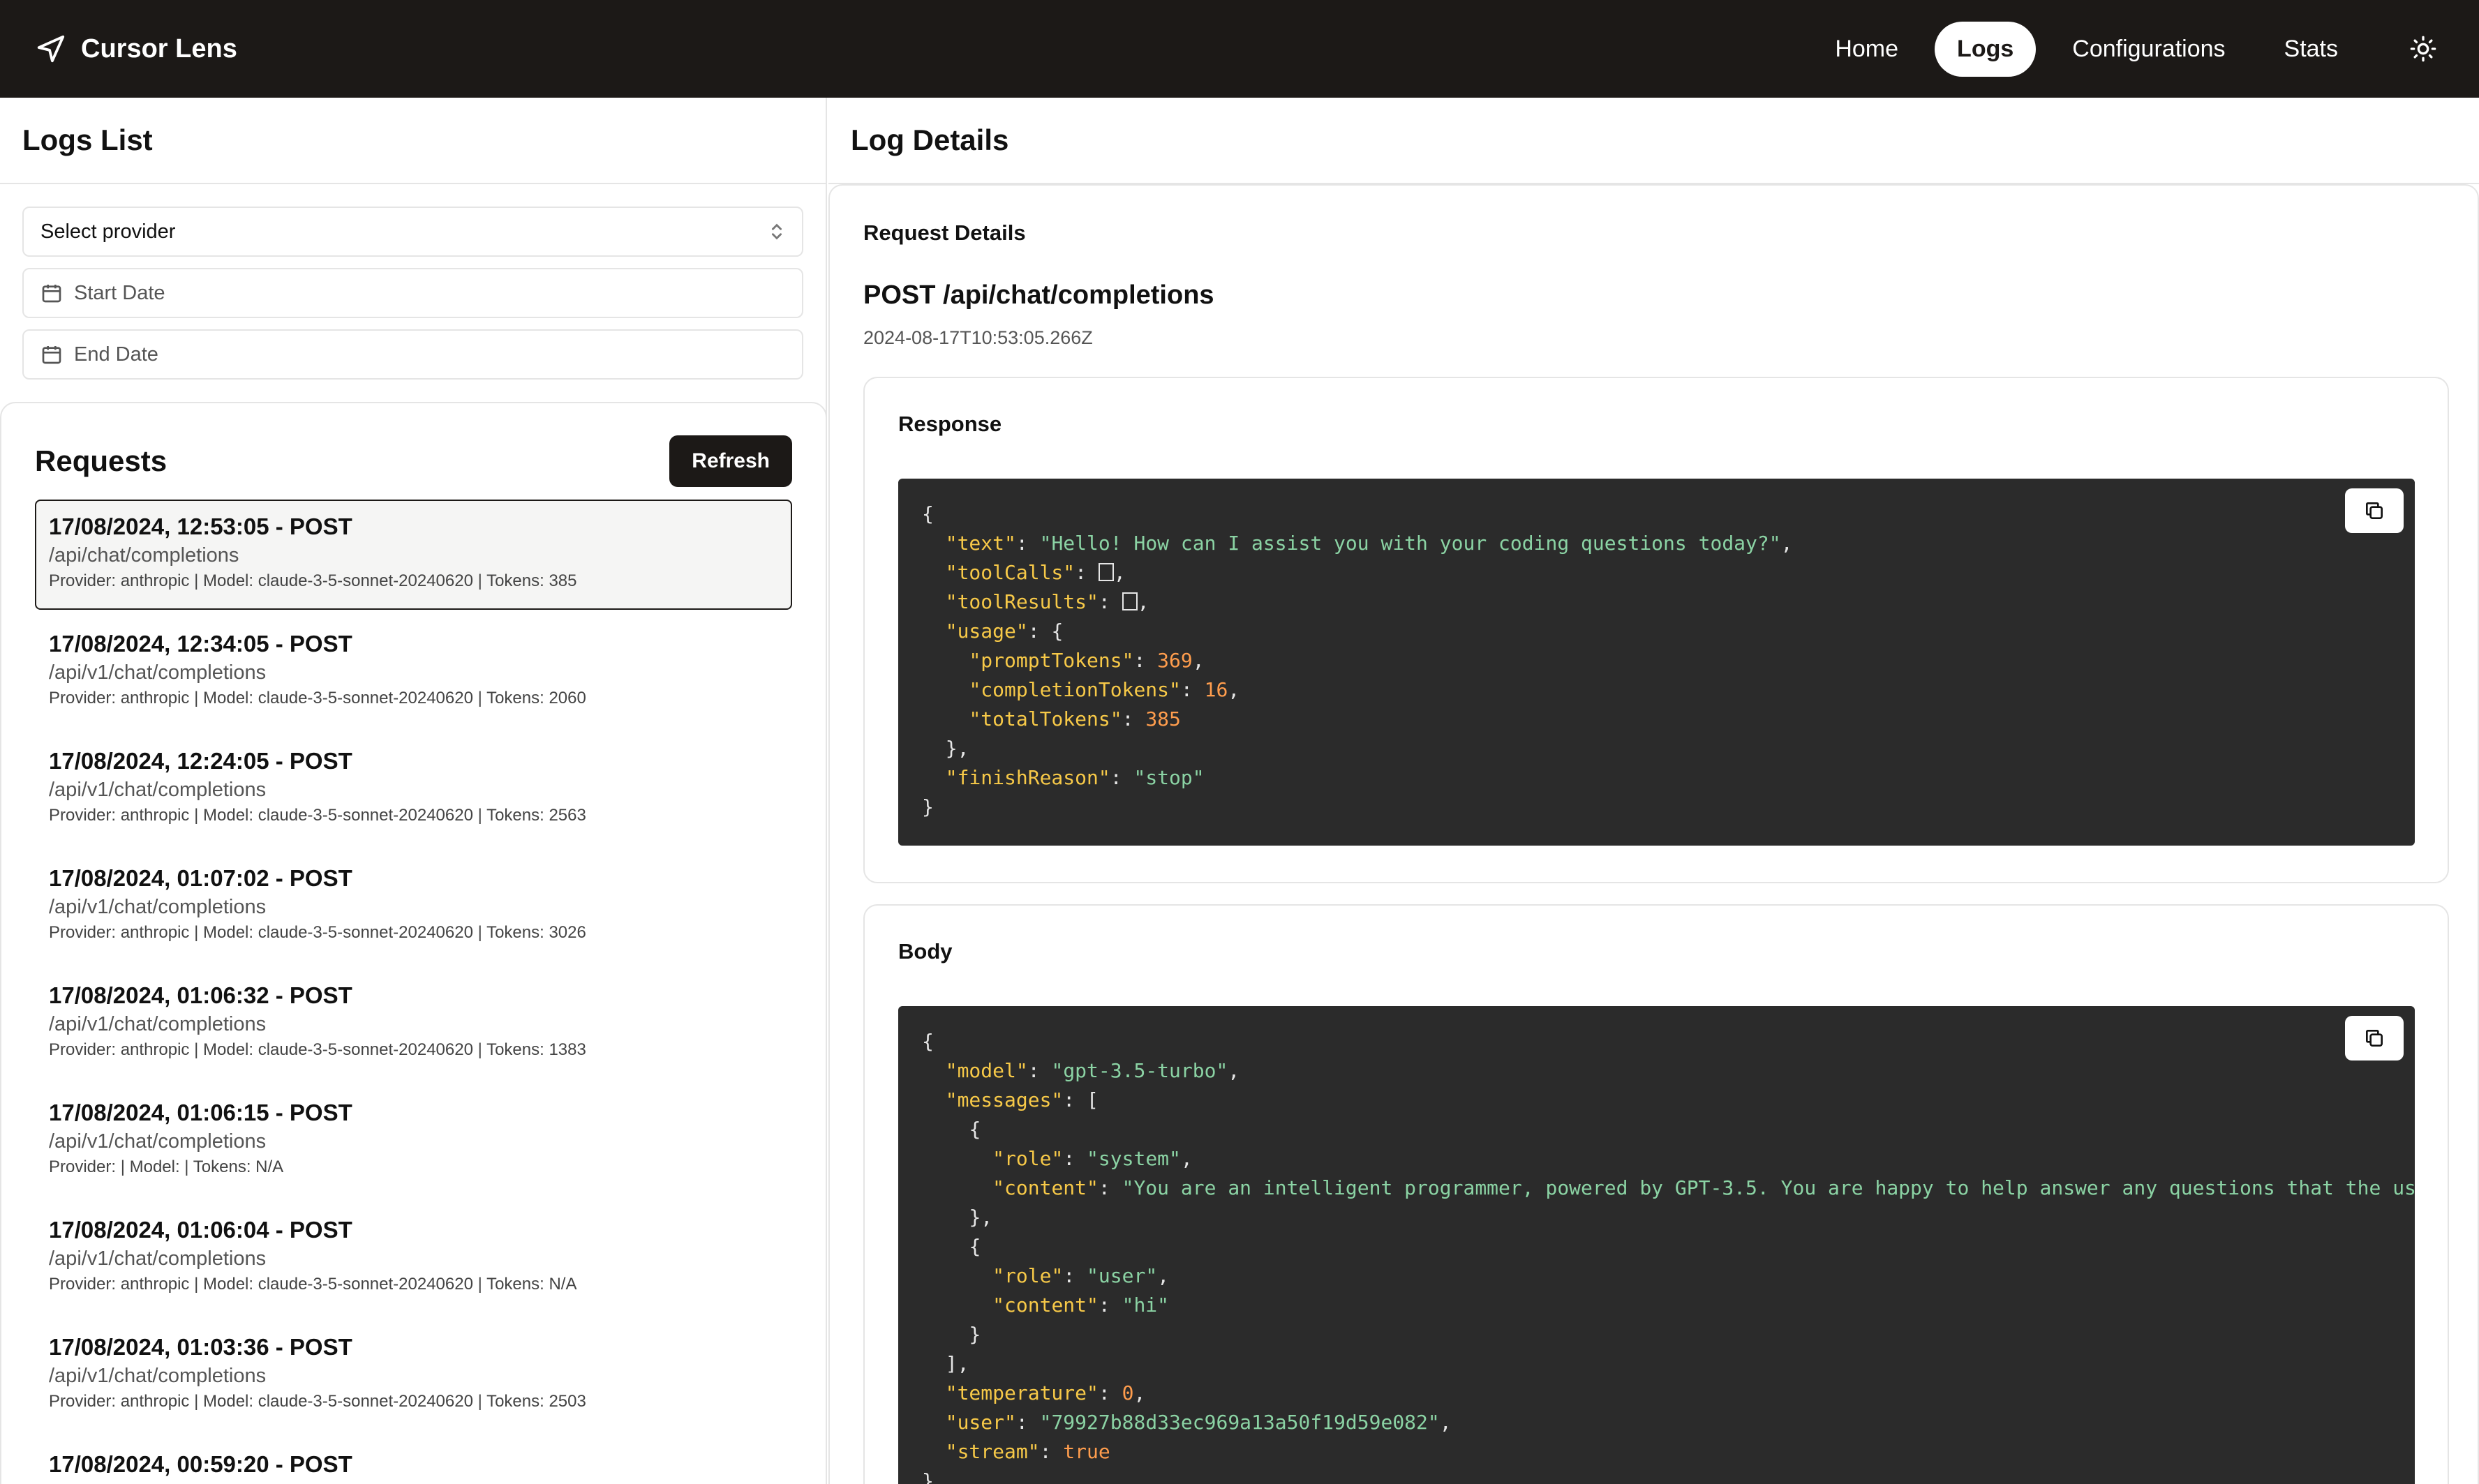  What do you see at coordinates (944, 233) in the screenshot?
I see `request-details-label: Request Details` at bounding box center [944, 233].